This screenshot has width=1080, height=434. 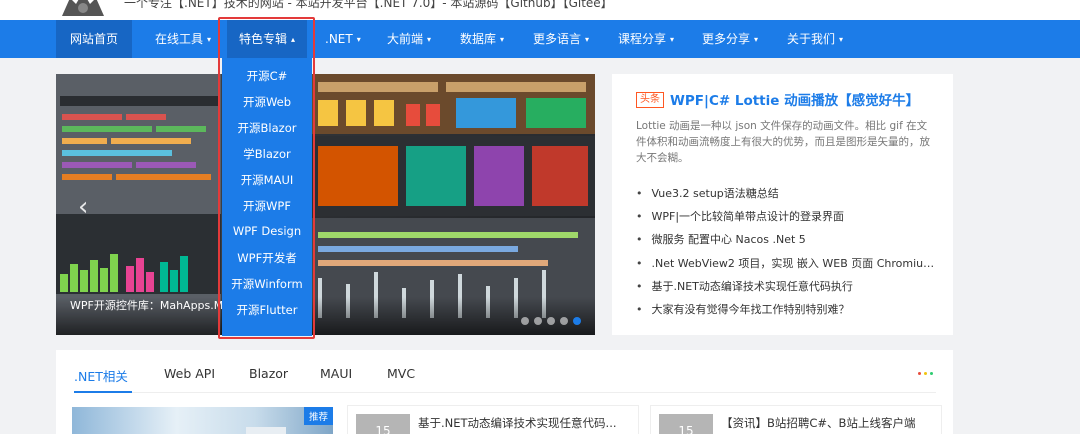 What do you see at coordinates (786, 239) in the screenshot?
I see `list-item: 微服务 配置中心 Nacos .Net 5` at bounding box center [786, 239].